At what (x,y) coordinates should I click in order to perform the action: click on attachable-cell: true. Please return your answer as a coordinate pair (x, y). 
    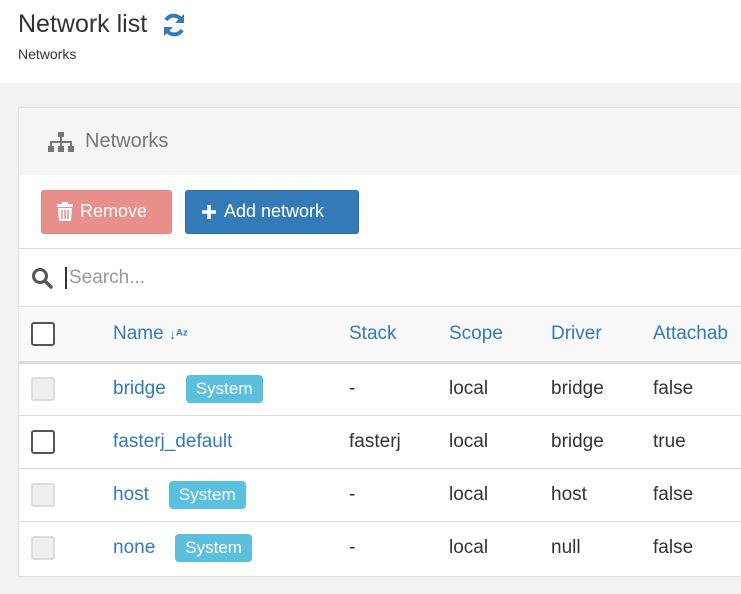
    Looking at the image, I should click on (697, 442).